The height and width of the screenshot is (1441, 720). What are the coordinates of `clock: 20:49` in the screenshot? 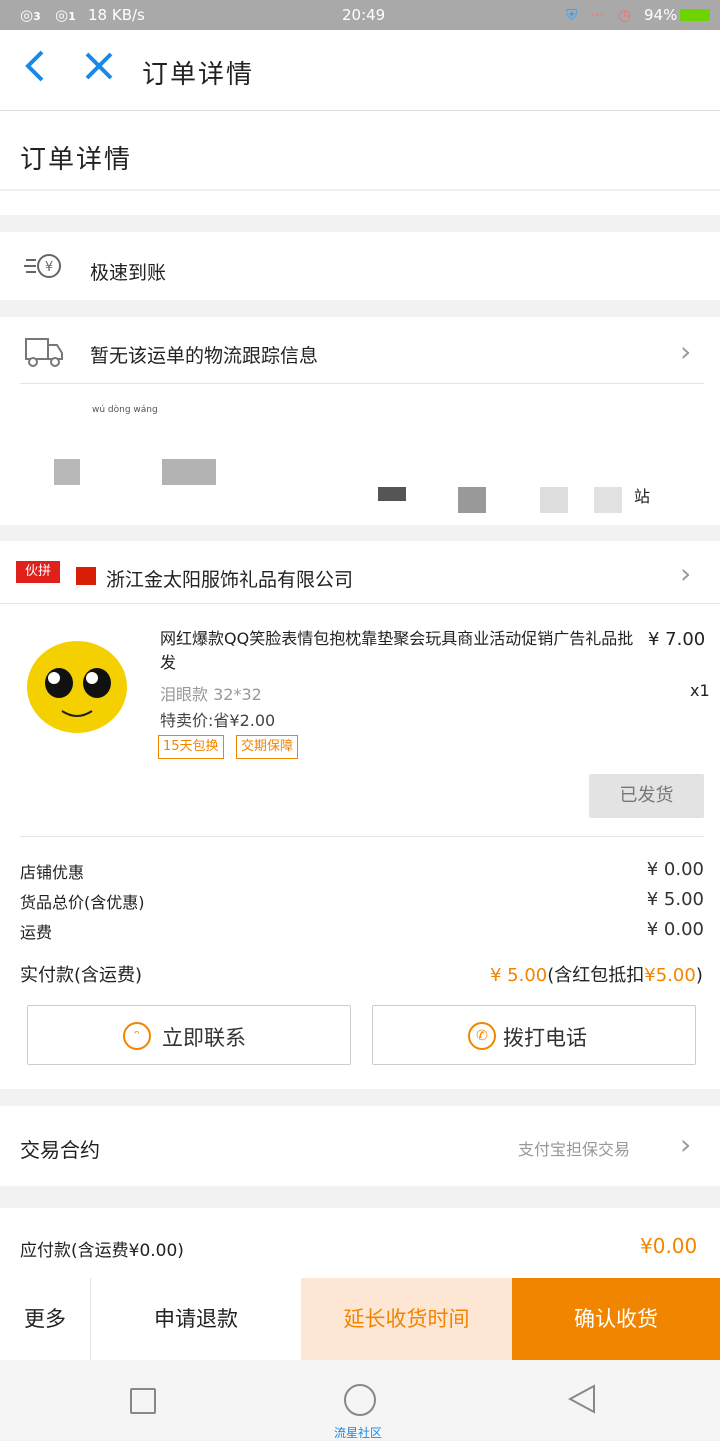 It's located at (364, 15).